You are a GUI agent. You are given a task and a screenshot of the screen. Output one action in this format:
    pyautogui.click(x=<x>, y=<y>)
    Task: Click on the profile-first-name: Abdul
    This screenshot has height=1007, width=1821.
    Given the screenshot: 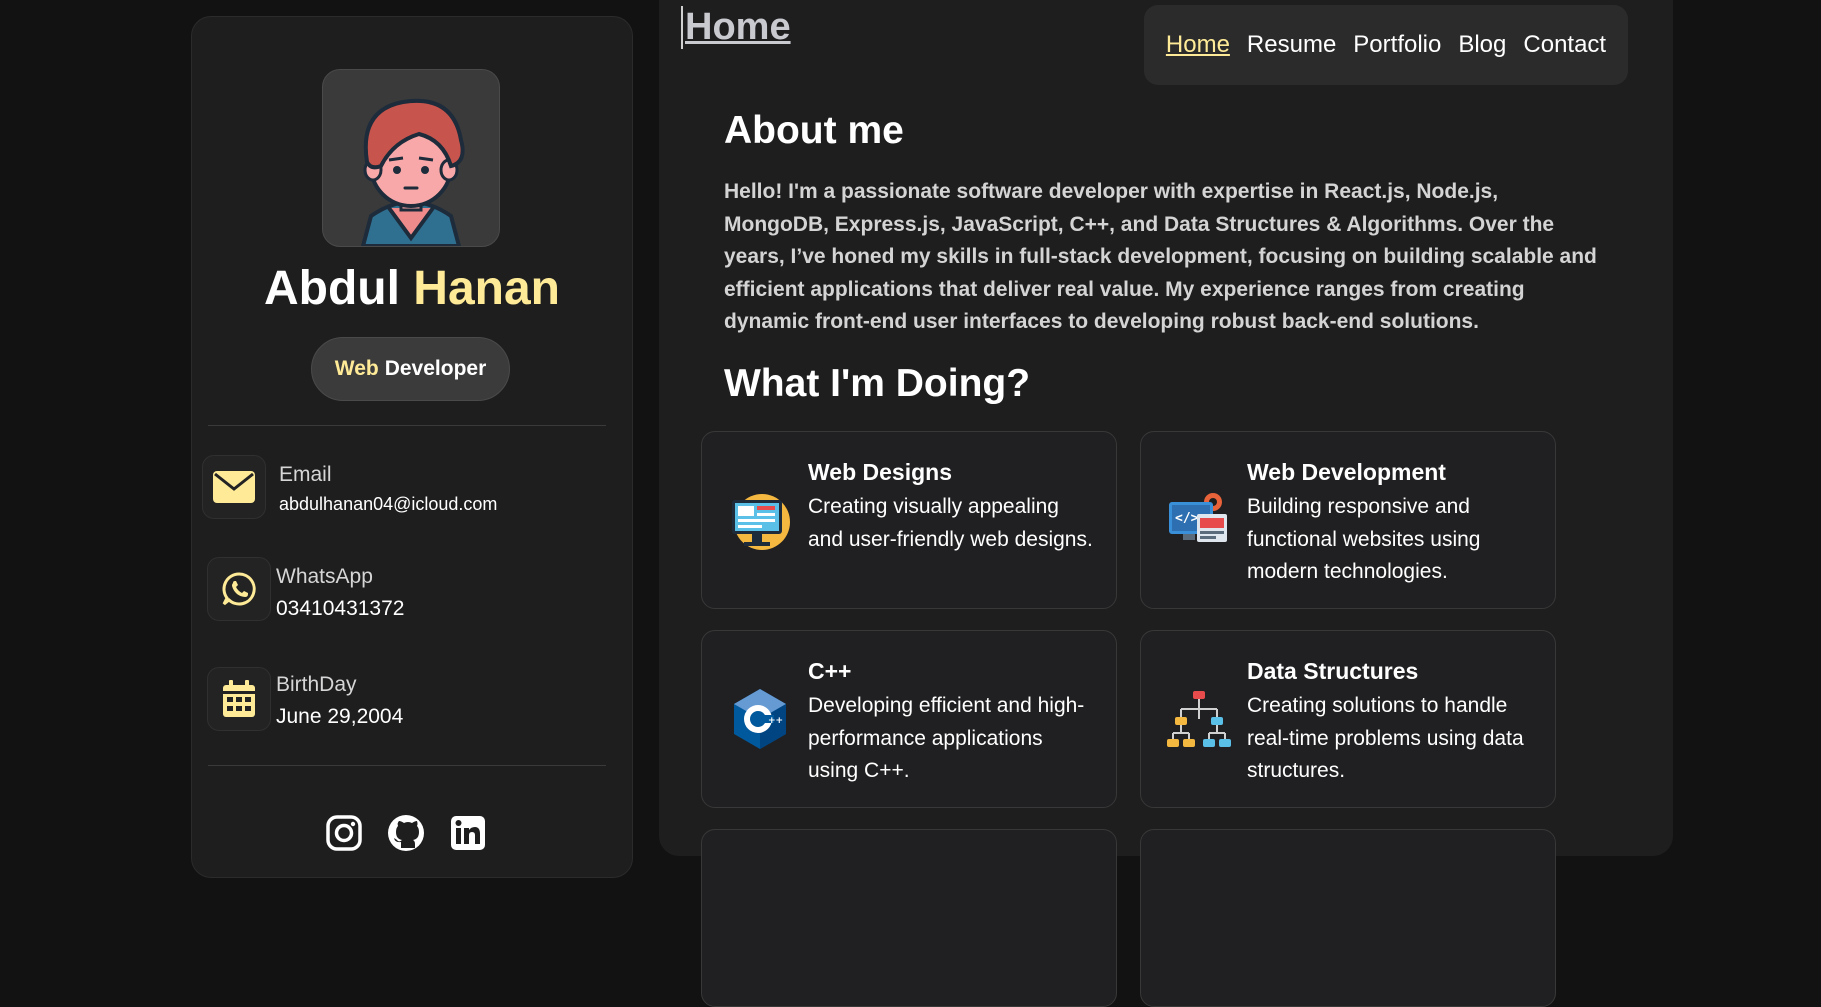 What is the action you would take?
    pyautogui.click(x=331, y=288)
    